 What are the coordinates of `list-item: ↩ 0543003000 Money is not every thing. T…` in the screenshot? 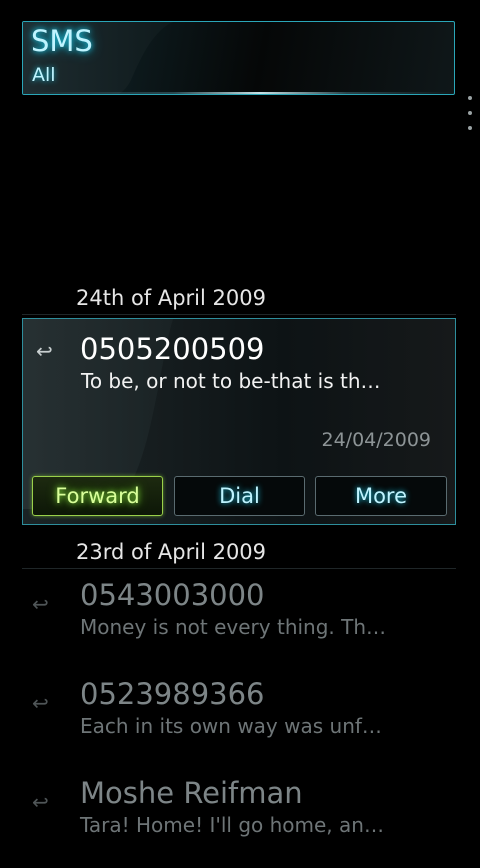 It's located at (239, 624).